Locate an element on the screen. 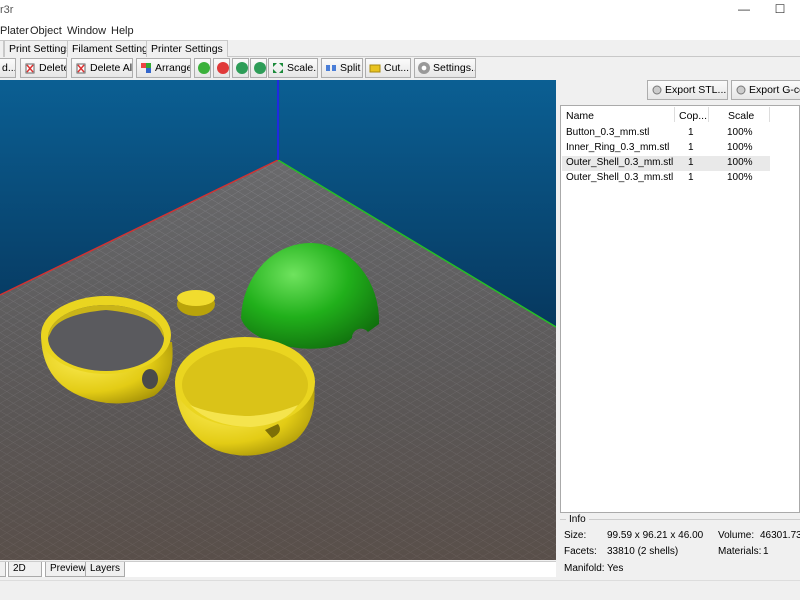 This screenshot has height=600, width=800. menu-help: Help is located at coordinates (122, 31).